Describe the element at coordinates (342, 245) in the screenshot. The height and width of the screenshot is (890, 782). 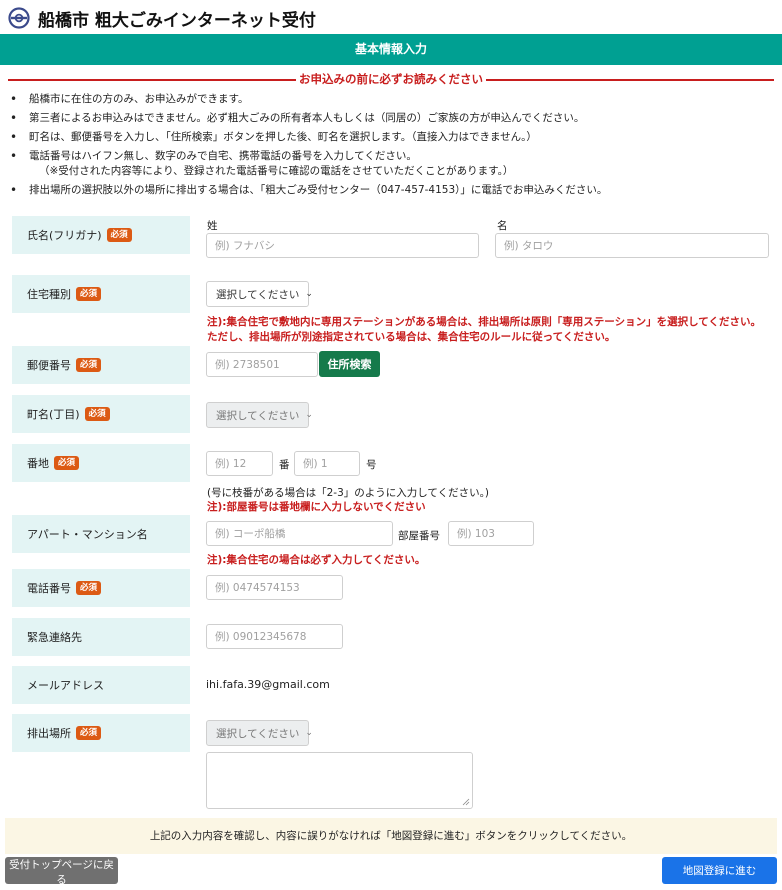
I see `sei-kana-input` at that location.